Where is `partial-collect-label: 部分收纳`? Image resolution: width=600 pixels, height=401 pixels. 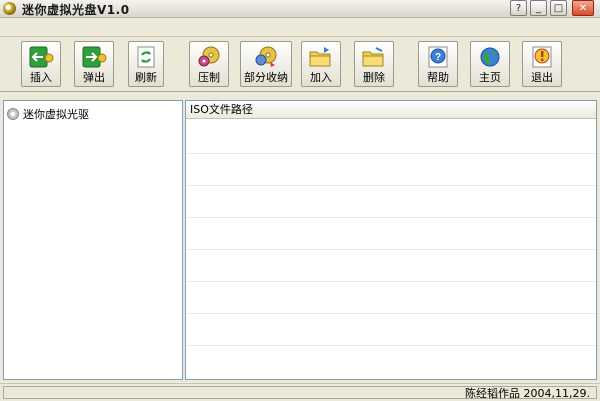 partial-collect-label: 部分收纳 is located at coordinates (266, 77).